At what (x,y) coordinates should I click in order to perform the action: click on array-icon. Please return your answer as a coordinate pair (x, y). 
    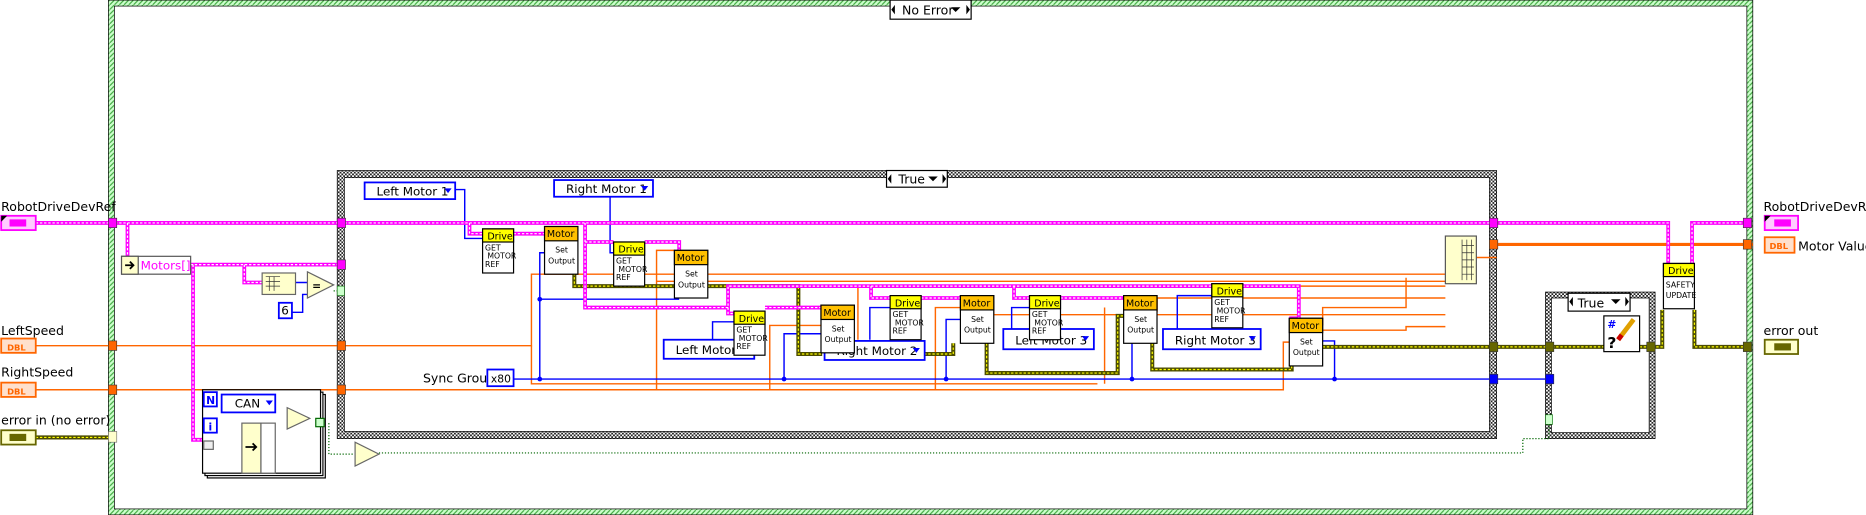
    Looking at the image, I should click on (1467, 260).